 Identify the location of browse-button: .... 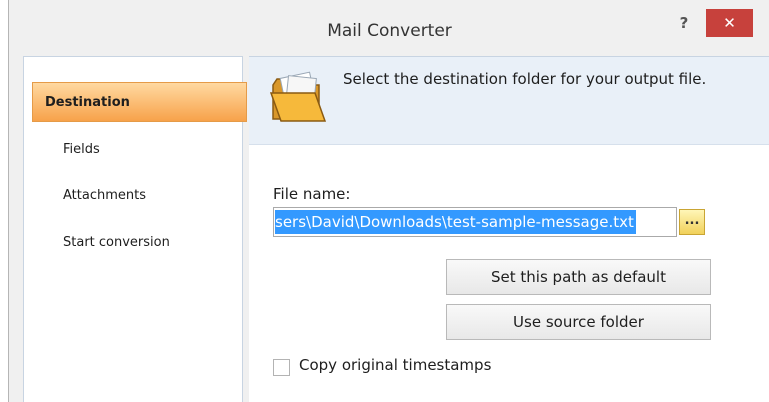
(692, 222).